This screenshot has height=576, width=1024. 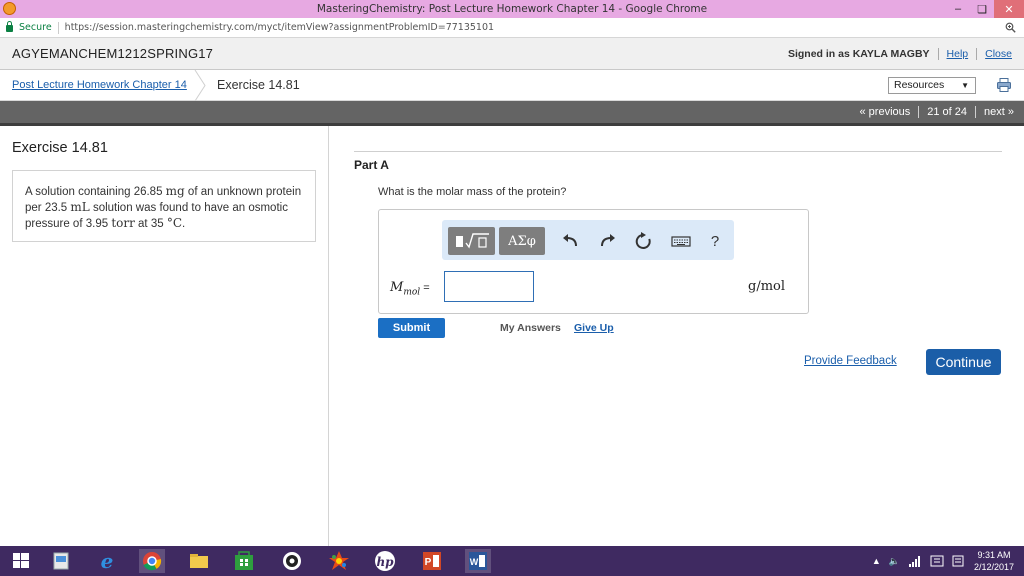 What do you see at coordinates (681, 241) in the screenshot?
I see `keyboard-icon` at bounding box center [681, 241].